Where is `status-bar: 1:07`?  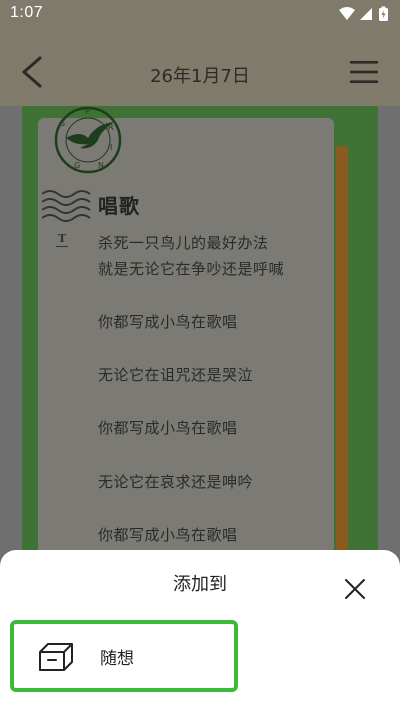 status-bar: 1:07 is located at coordinates (200, 14).